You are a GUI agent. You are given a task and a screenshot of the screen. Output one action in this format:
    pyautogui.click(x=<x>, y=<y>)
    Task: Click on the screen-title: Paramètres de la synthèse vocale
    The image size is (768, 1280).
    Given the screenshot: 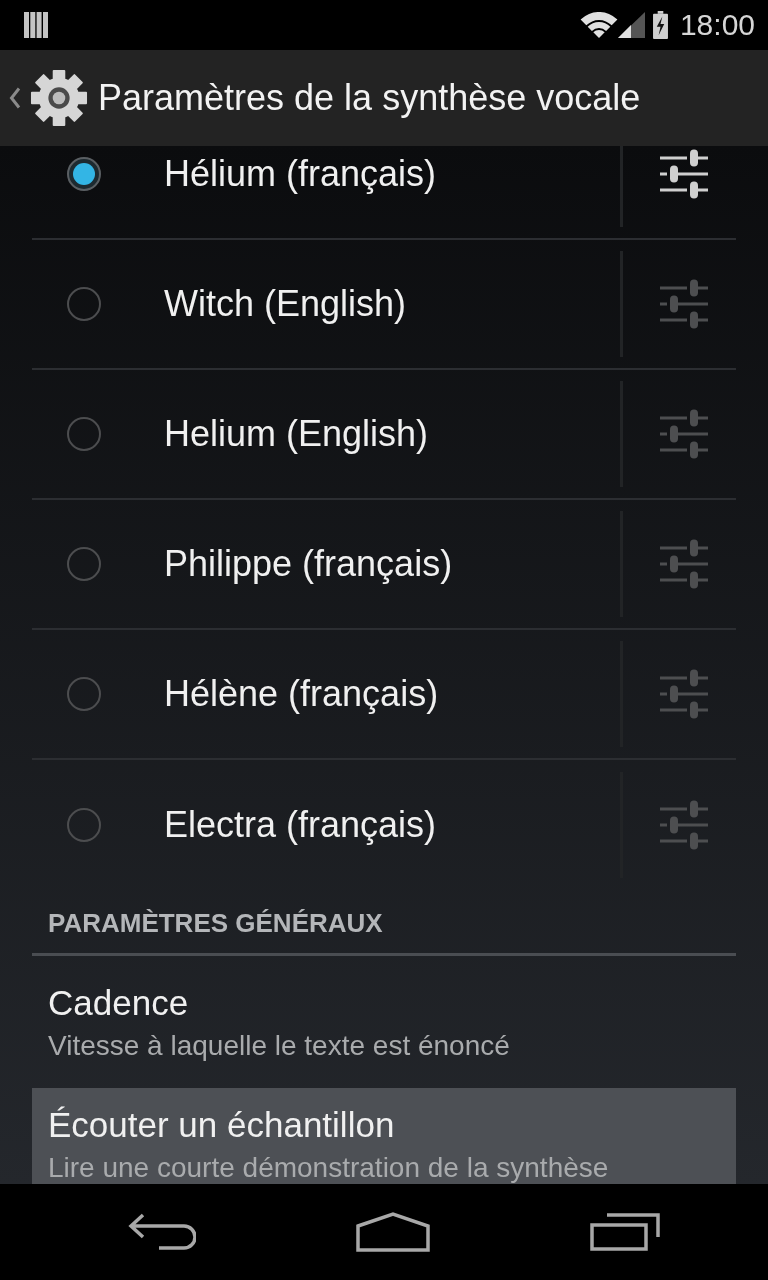 What is the action you would take?
    pyautogui.click(x=369, y=98)
    